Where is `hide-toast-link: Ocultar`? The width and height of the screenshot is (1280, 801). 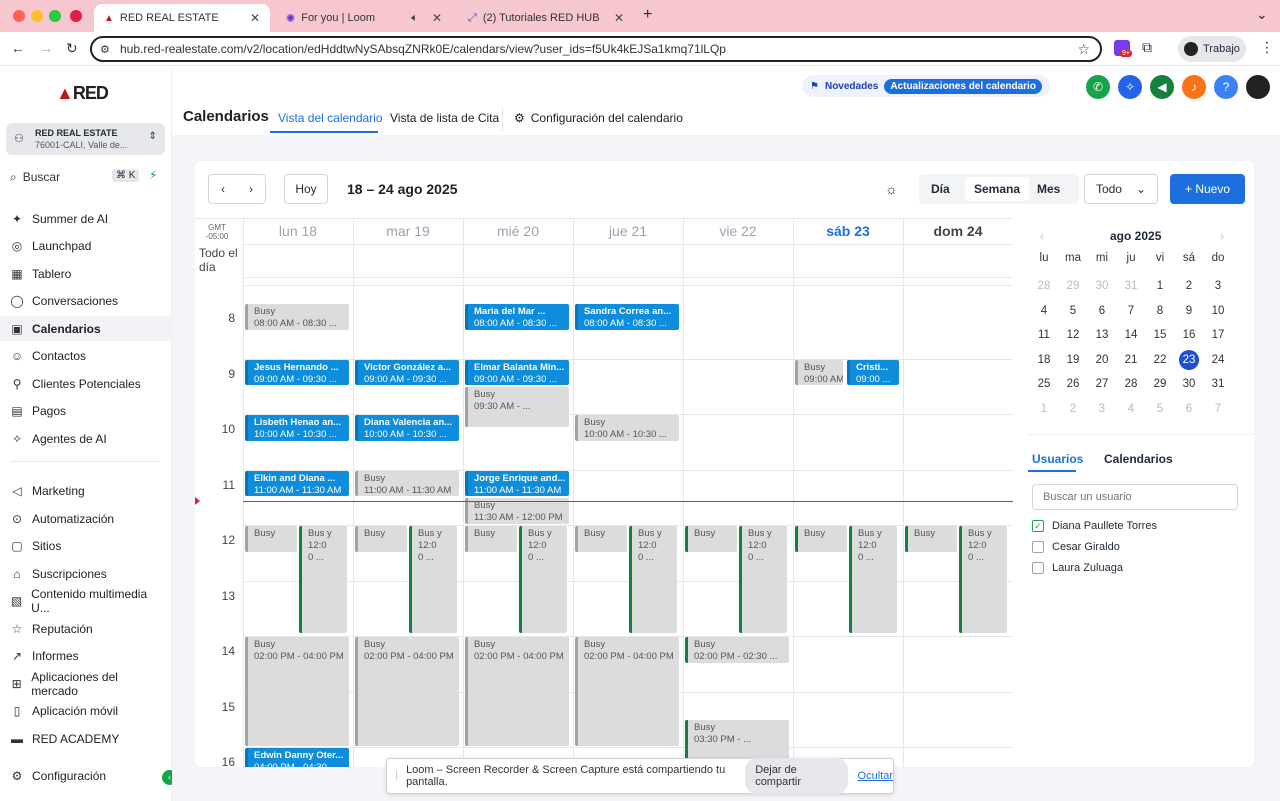 hide-toast-link: Ocultar is located at coordinates (875, 776).